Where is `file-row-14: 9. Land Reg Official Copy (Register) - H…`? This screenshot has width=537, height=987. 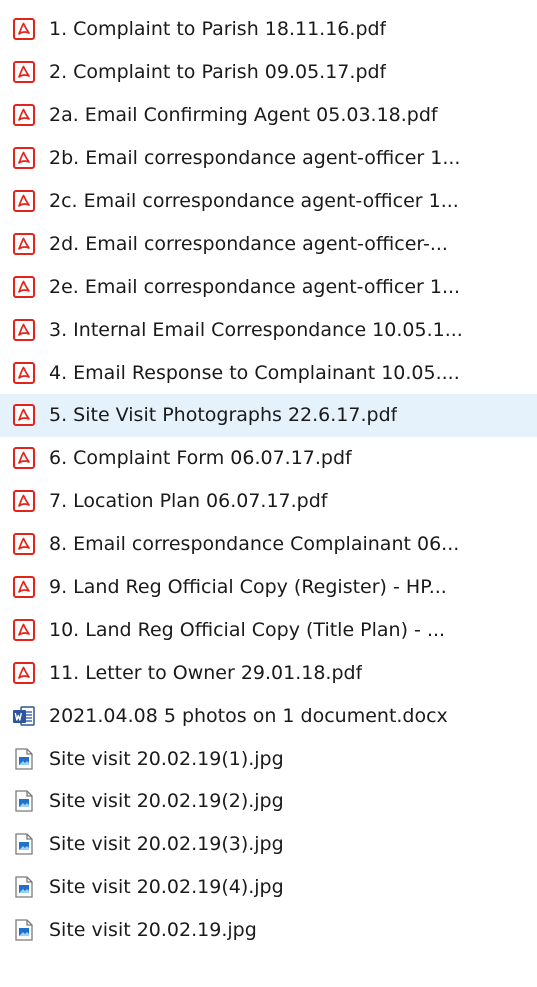
file-row-14: 9. Land Reg Official Copy (Register) - H… is located at coordinates (268, 587).